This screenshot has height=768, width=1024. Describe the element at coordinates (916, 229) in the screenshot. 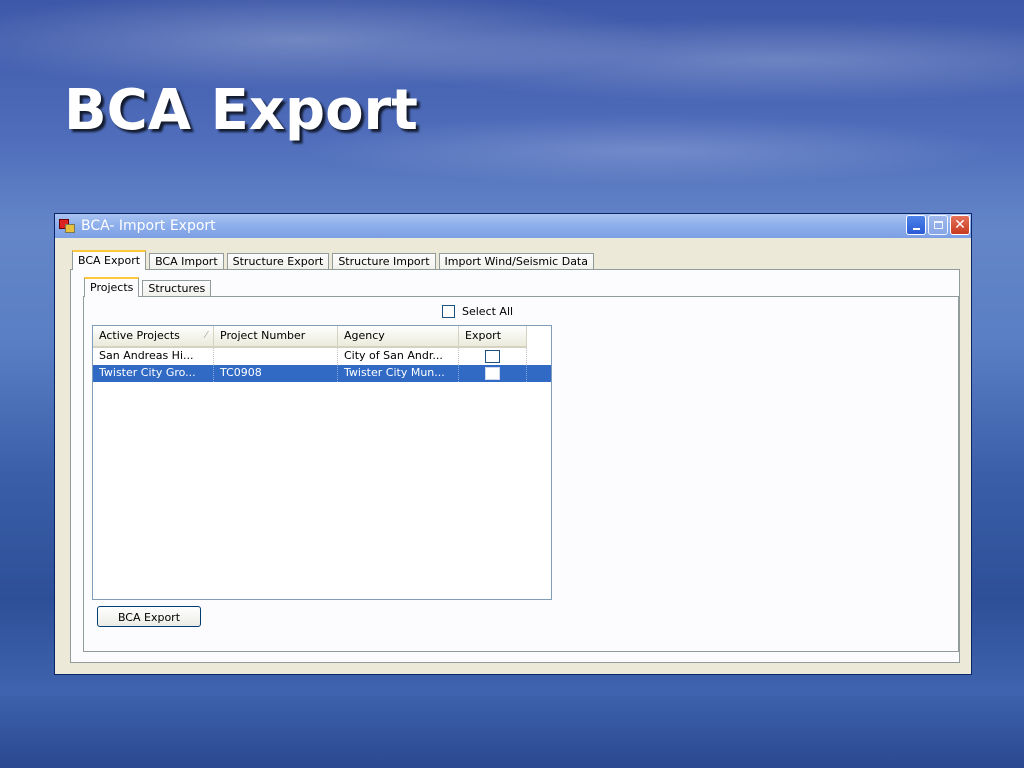

I see `minimize-icon` at that location.